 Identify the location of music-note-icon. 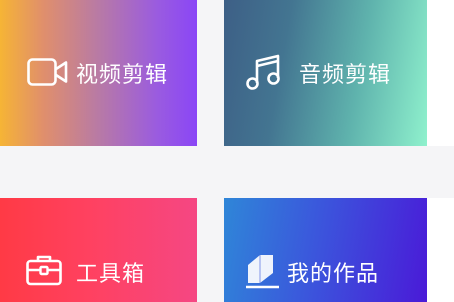
(264, 72).